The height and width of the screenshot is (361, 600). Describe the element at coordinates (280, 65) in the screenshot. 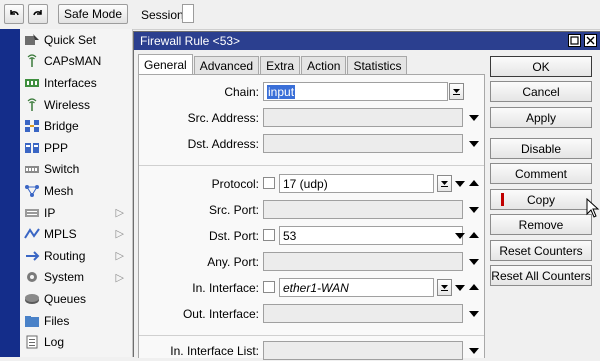

I see `tab-extra: Extra` at that location.